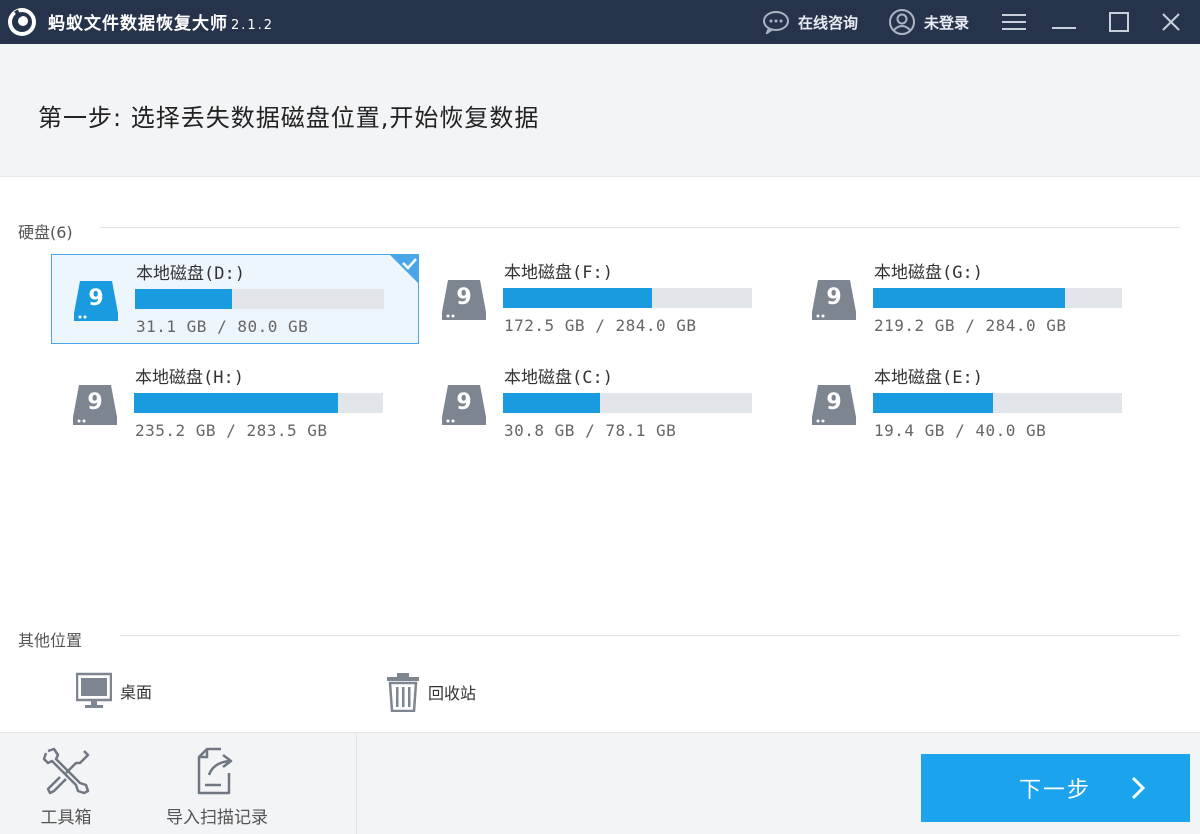  Describe the element at coordinates (1064, 28) in the screenshot. I see `minimize-icon` at that location.